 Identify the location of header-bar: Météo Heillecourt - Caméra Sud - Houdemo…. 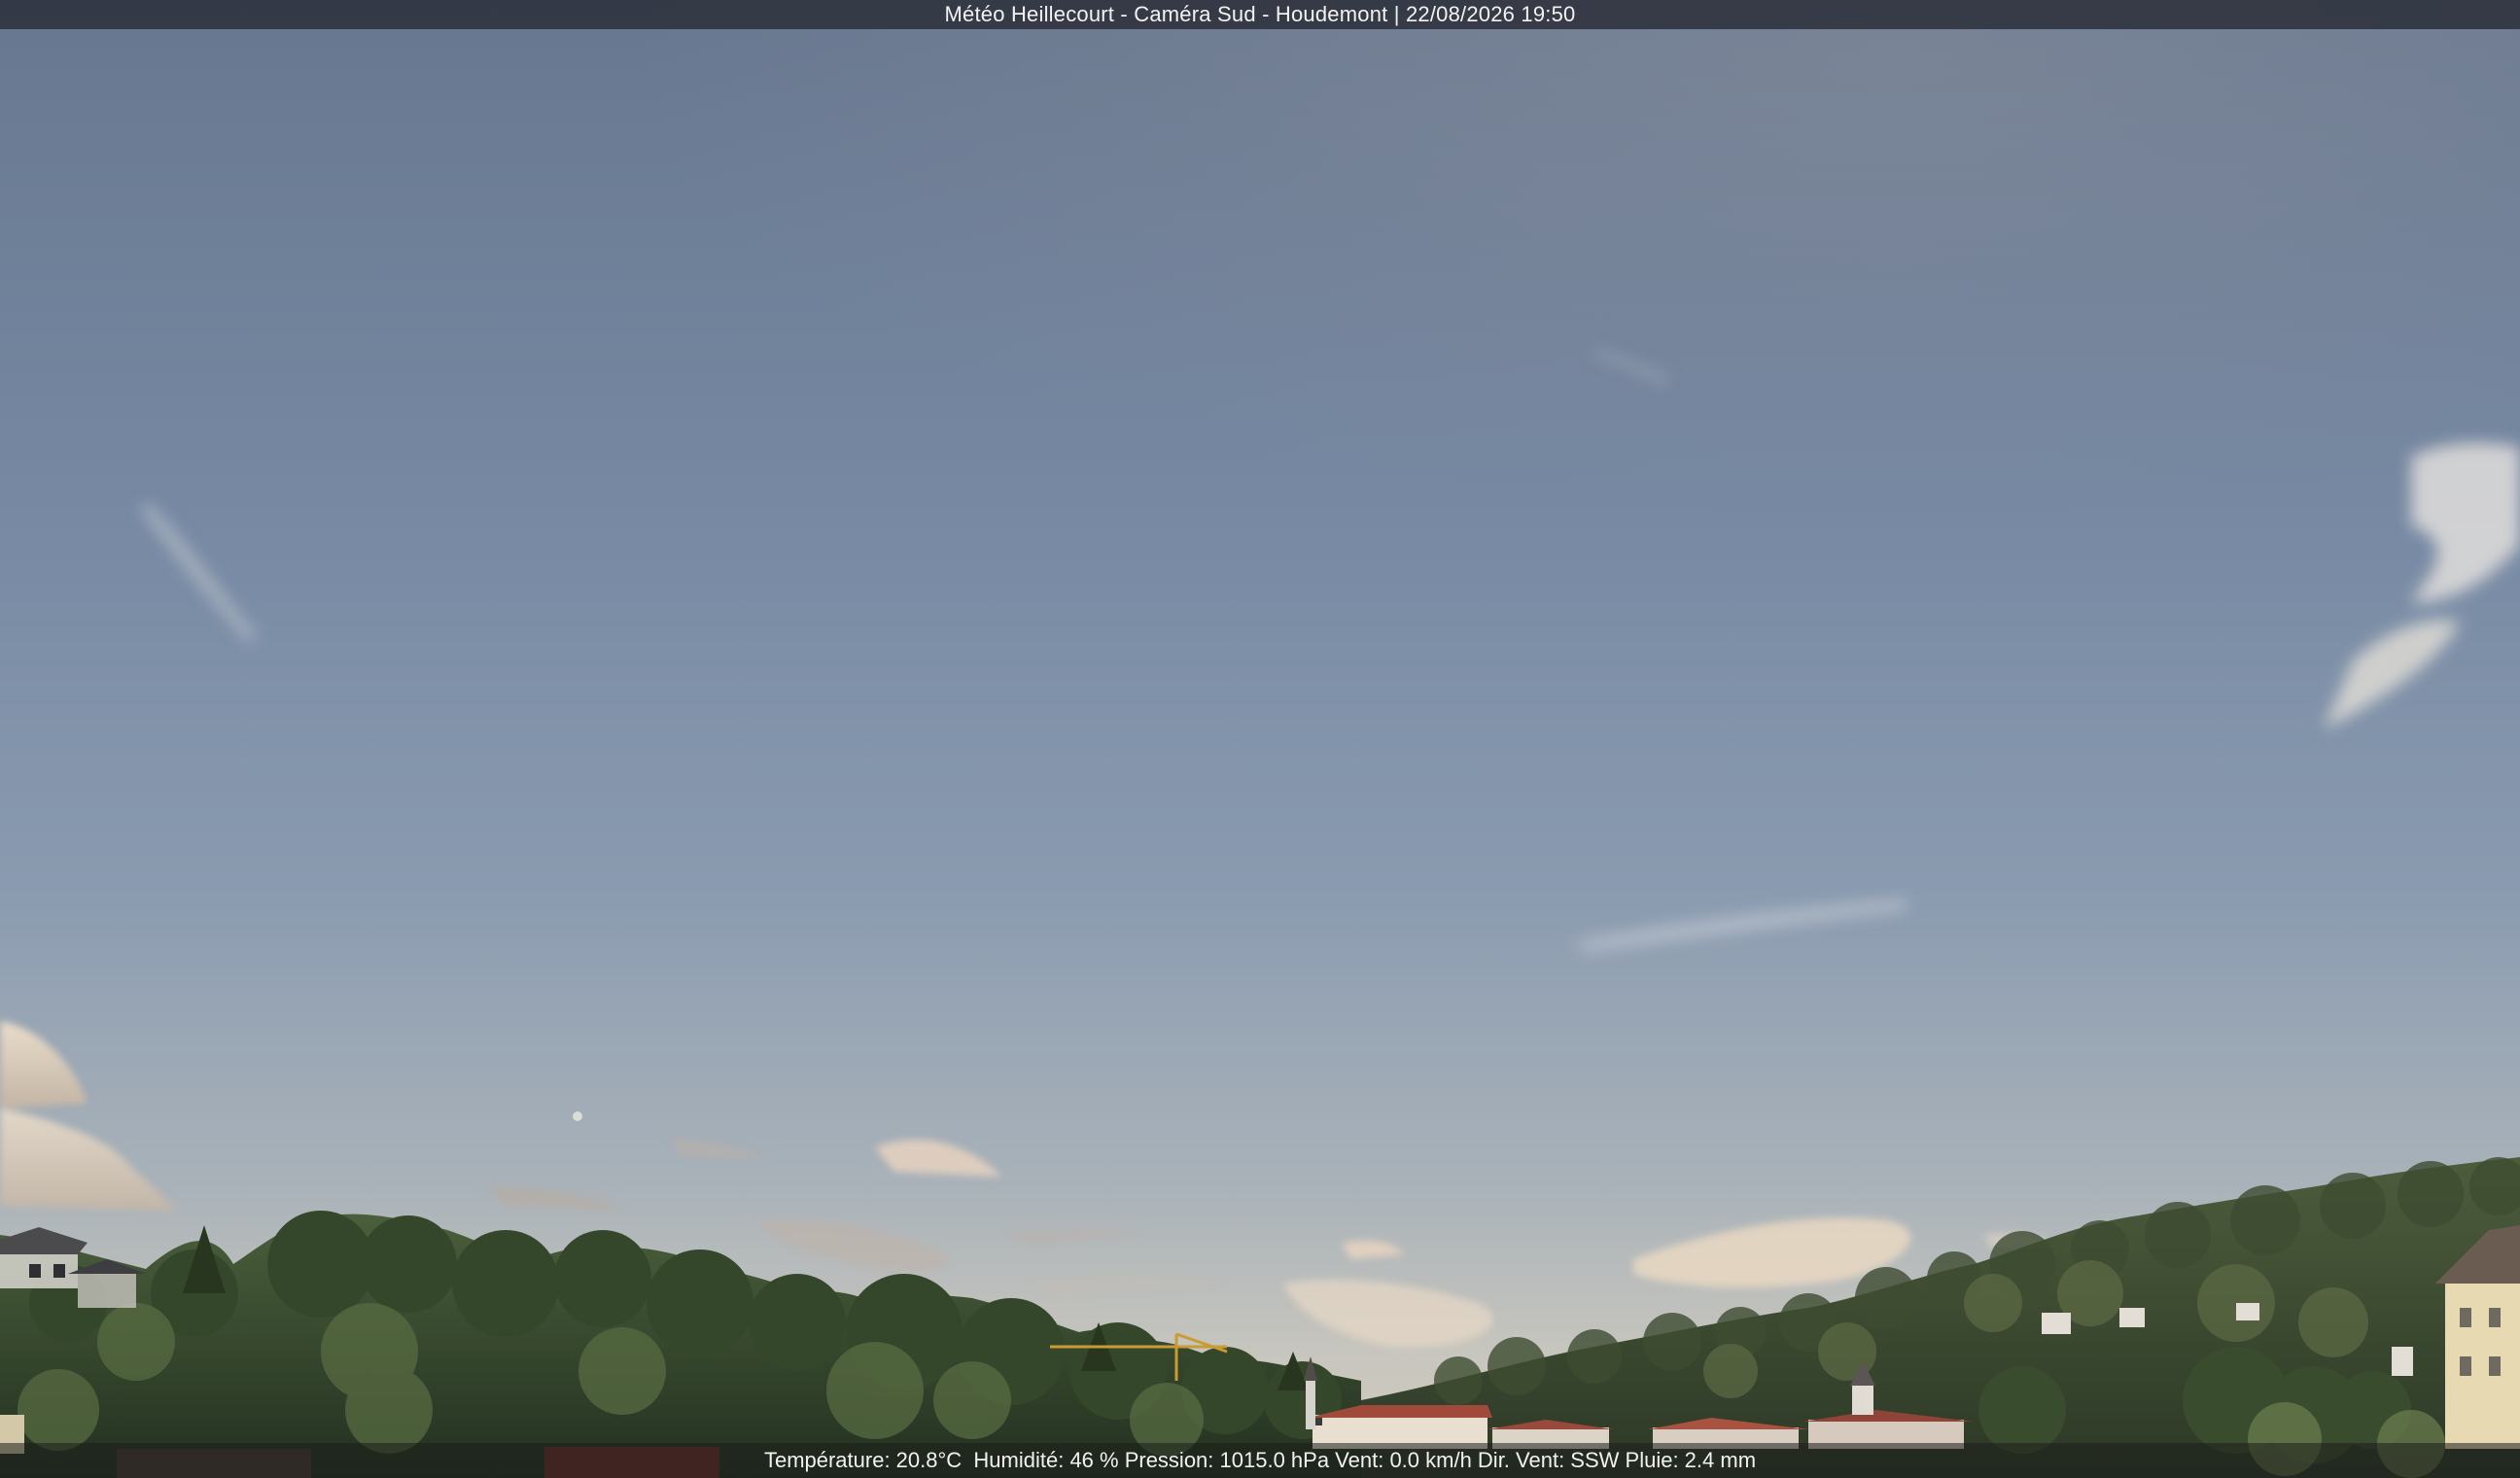
(1260, 14).